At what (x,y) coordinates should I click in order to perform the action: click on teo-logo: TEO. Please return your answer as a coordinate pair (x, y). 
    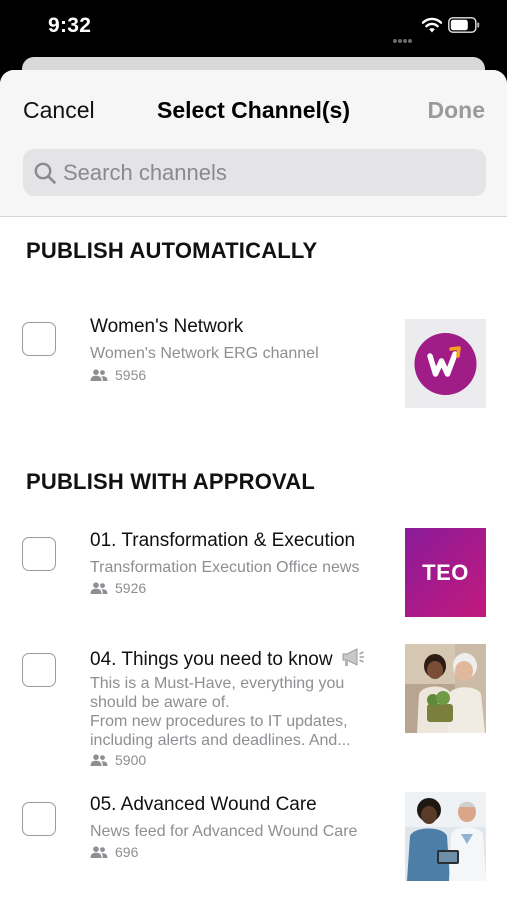
    Looking at the image, I should click on (445, 572).